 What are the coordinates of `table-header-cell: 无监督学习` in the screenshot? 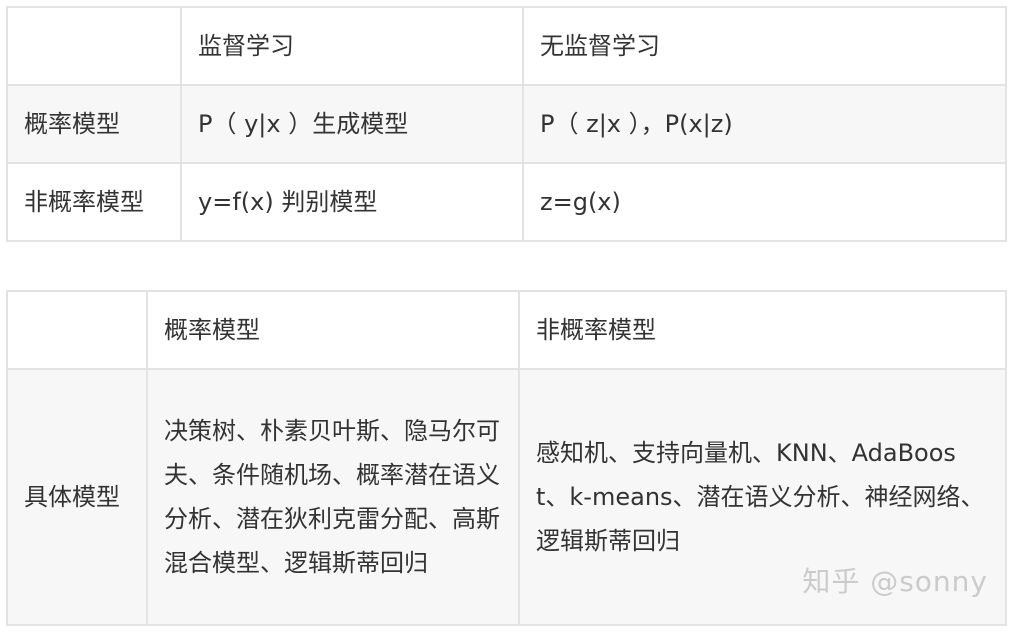 It's located at (764, 46).